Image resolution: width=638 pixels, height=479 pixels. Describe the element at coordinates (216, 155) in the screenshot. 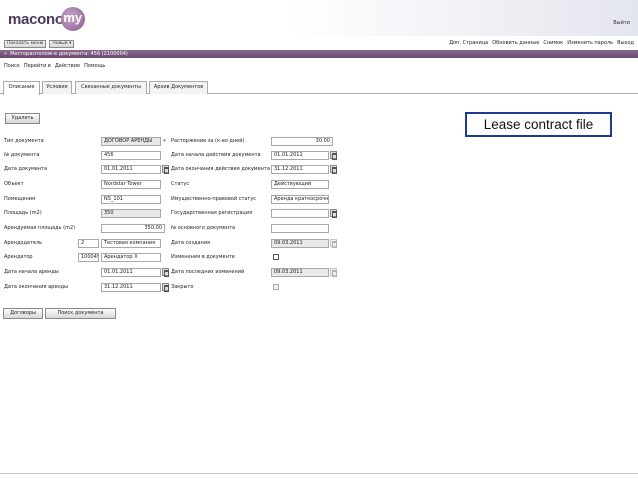

I see `label-doc-valid-from: Дата начала действия документа` at that location.